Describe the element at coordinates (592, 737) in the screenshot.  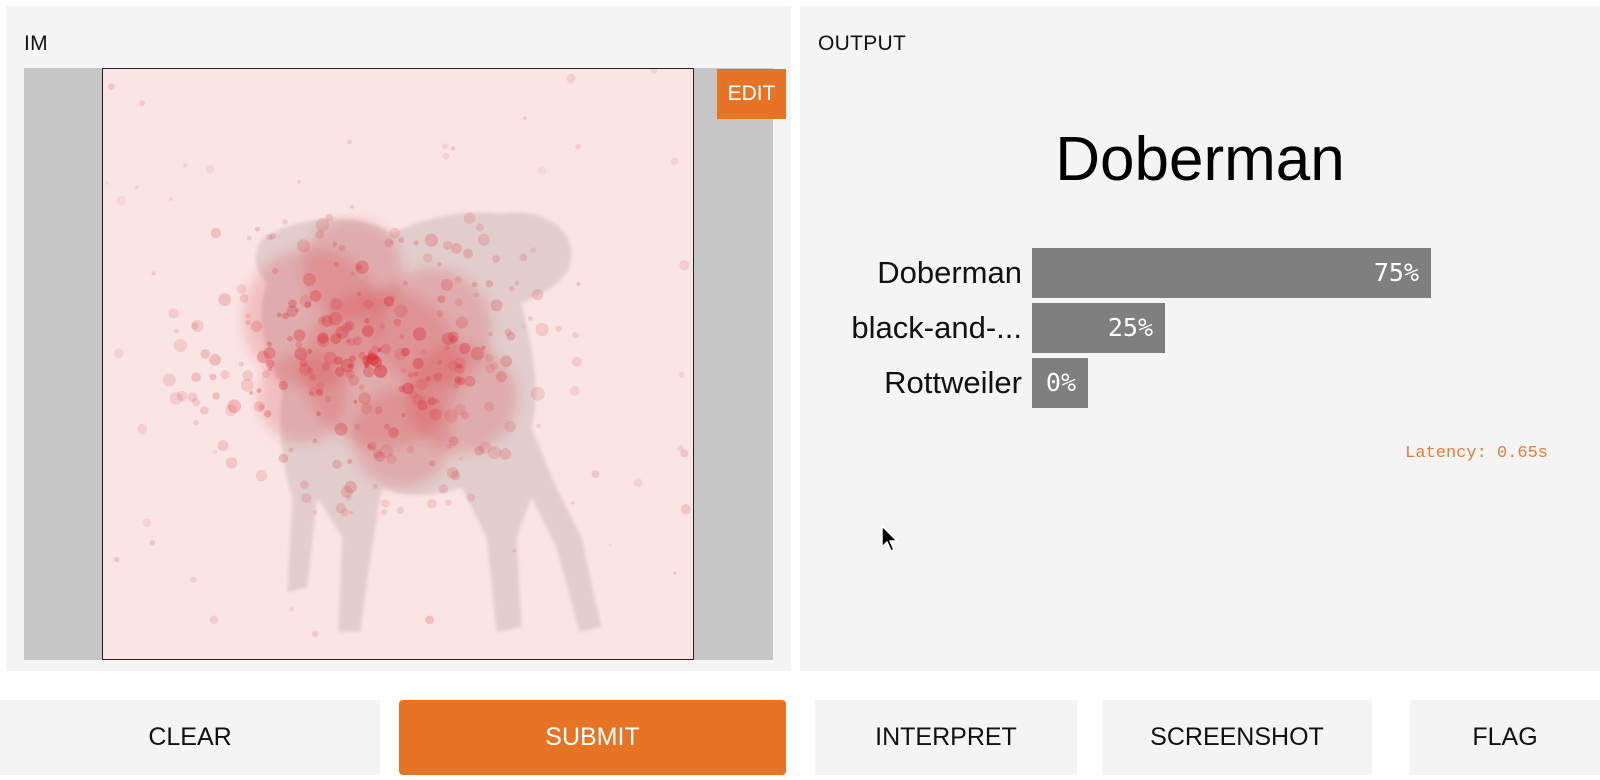
I see `submit-button: SUBMIT` at that location.